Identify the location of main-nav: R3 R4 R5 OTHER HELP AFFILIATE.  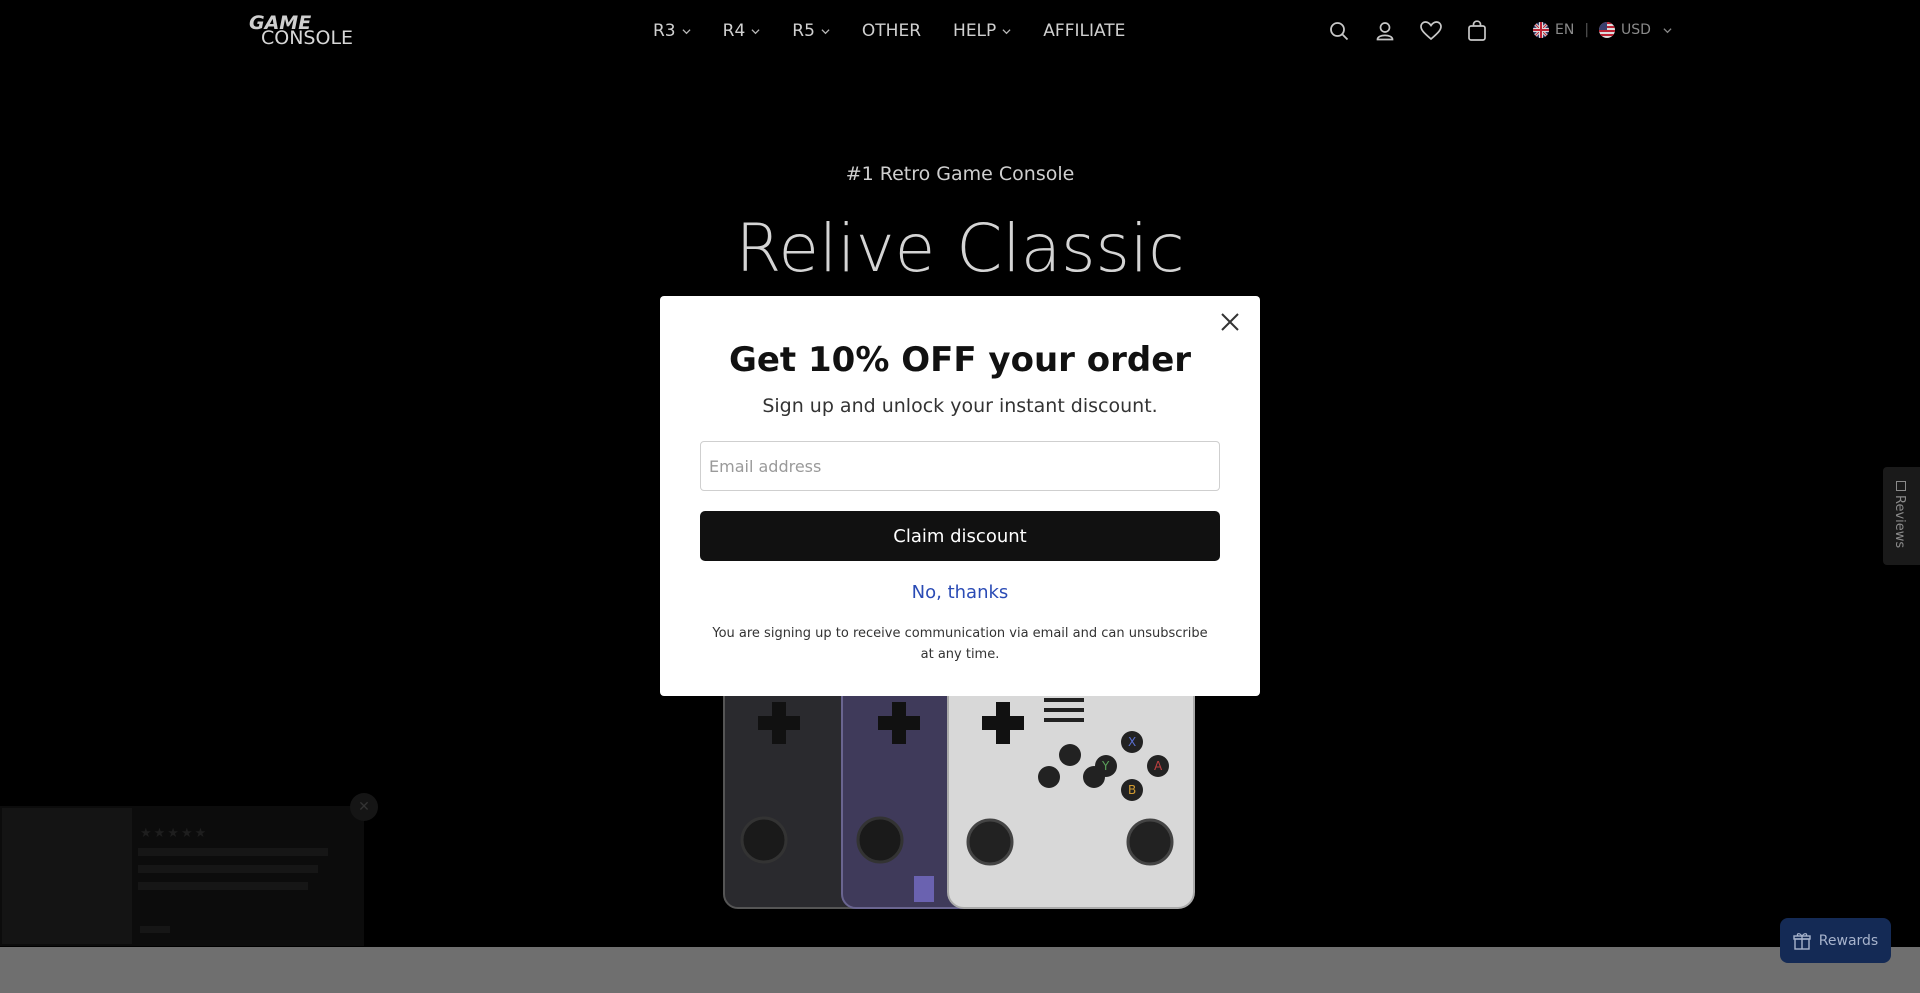
(905, 31).